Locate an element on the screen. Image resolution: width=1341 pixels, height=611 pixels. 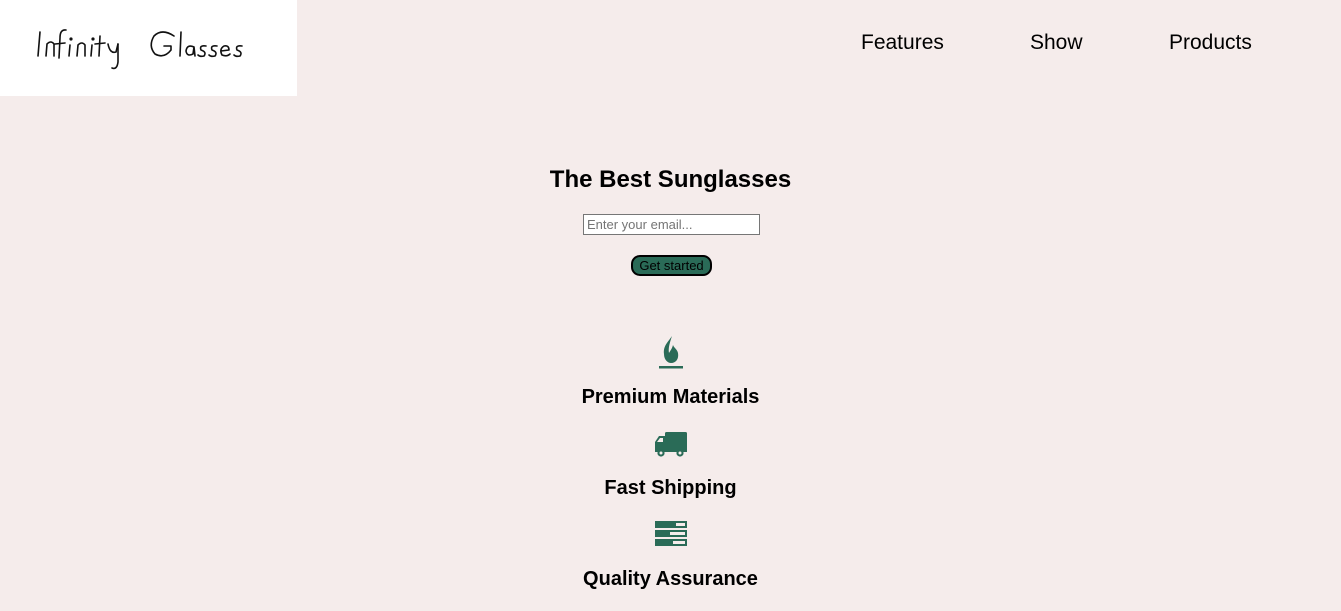
nav-link-features: Features is located at coordinates (902, 43).